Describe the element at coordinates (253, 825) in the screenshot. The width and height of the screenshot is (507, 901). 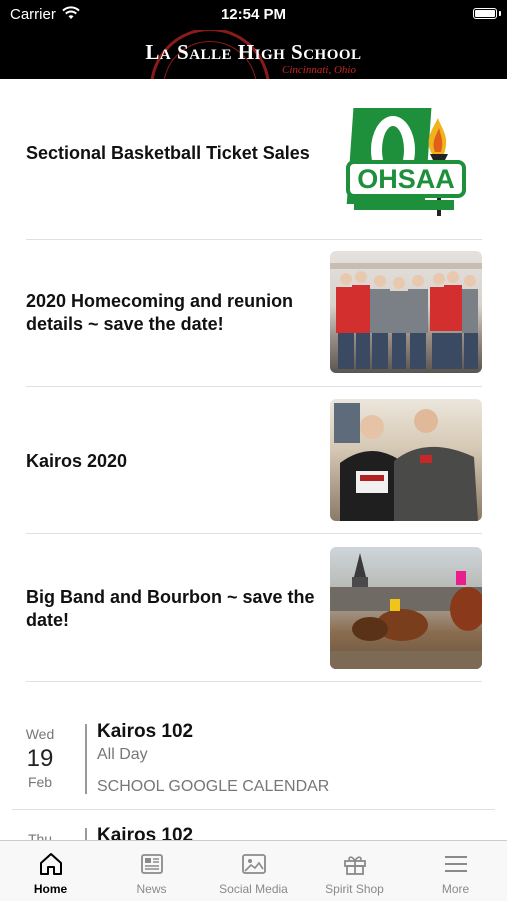
I see `event-item: Thu Kairos 102` at that location.